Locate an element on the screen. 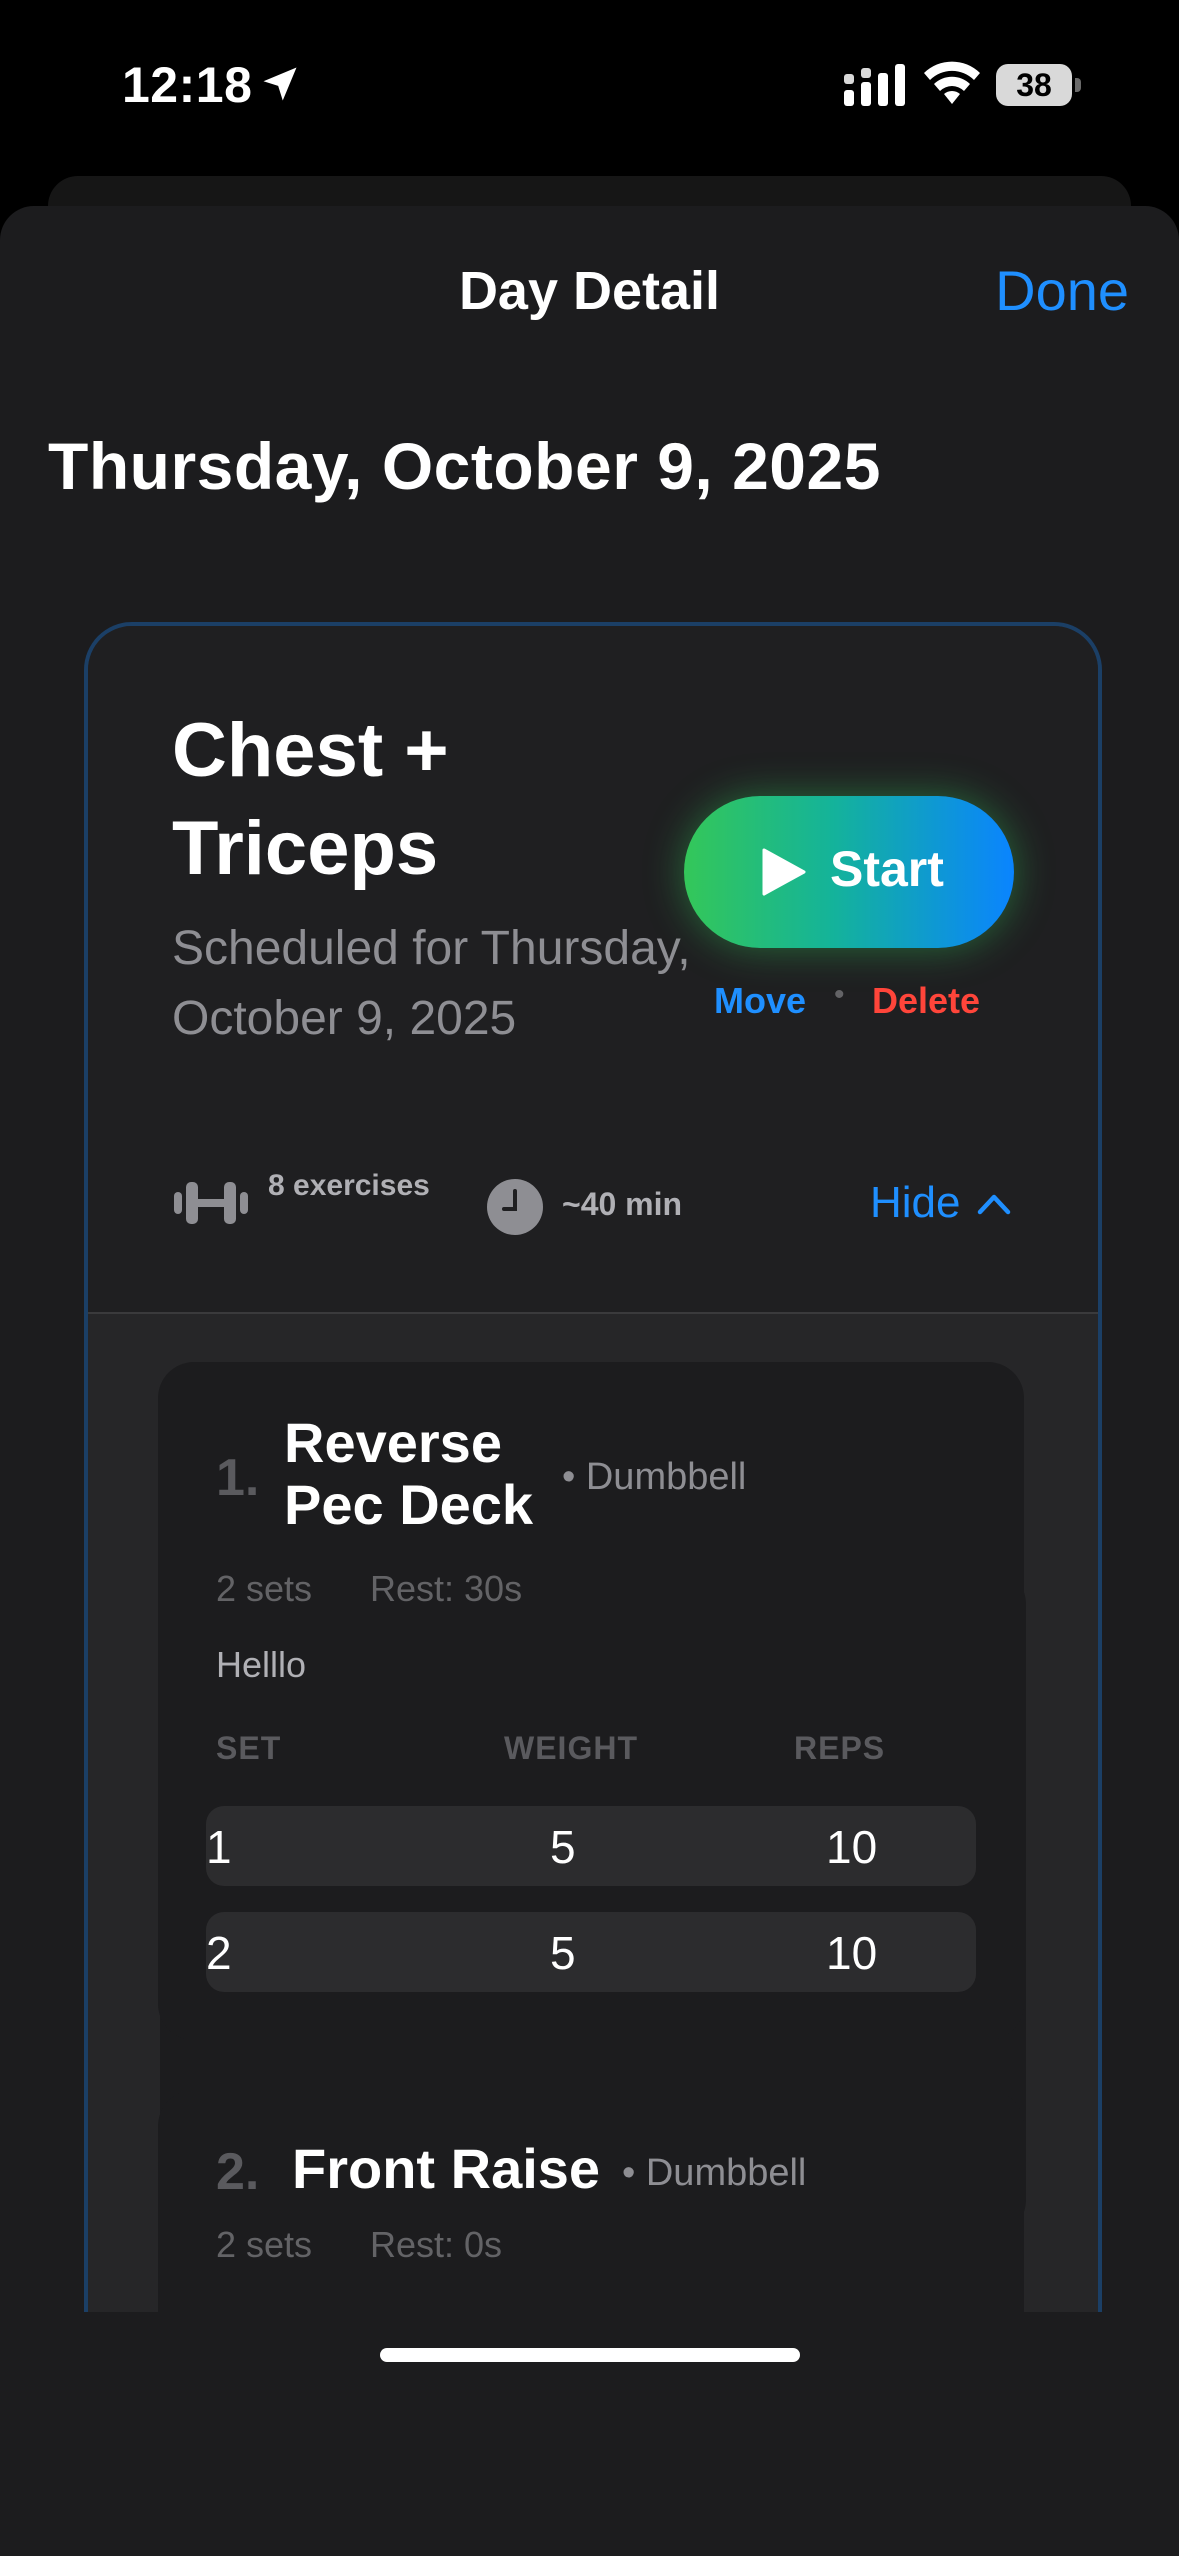 Image resolution: width=1179 pixels, height=2556 pixels. exercises-count: 8 exercises is located at coordinates (349, 1185).